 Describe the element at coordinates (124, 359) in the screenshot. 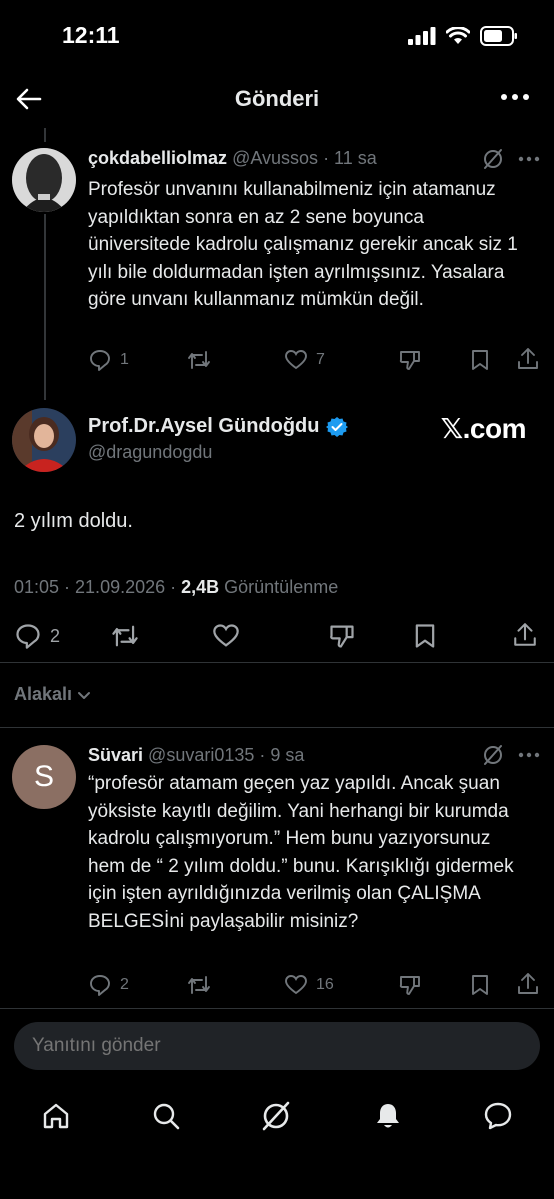

I see `reply-count: 1` at that location.